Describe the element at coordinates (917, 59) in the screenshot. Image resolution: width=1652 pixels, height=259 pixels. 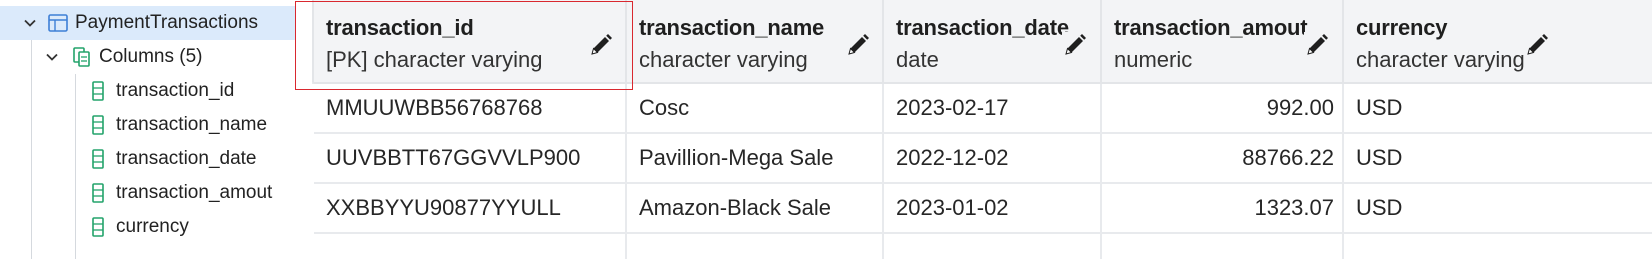
I see `column-header-type: date` at that location.